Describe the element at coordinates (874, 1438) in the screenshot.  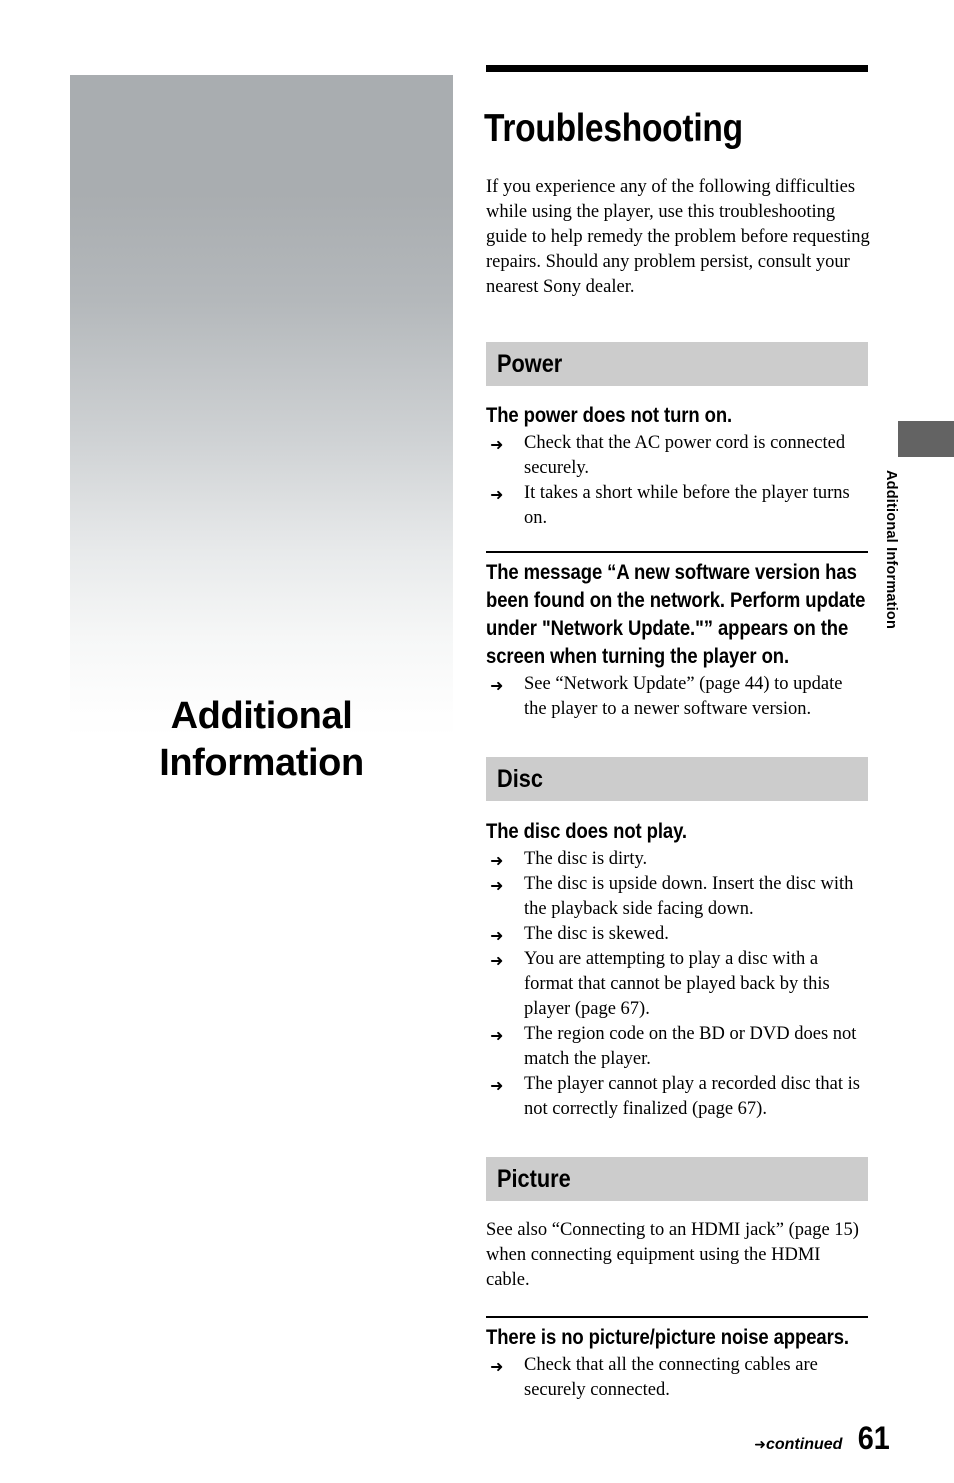
I see `page-number: 61` at that location.